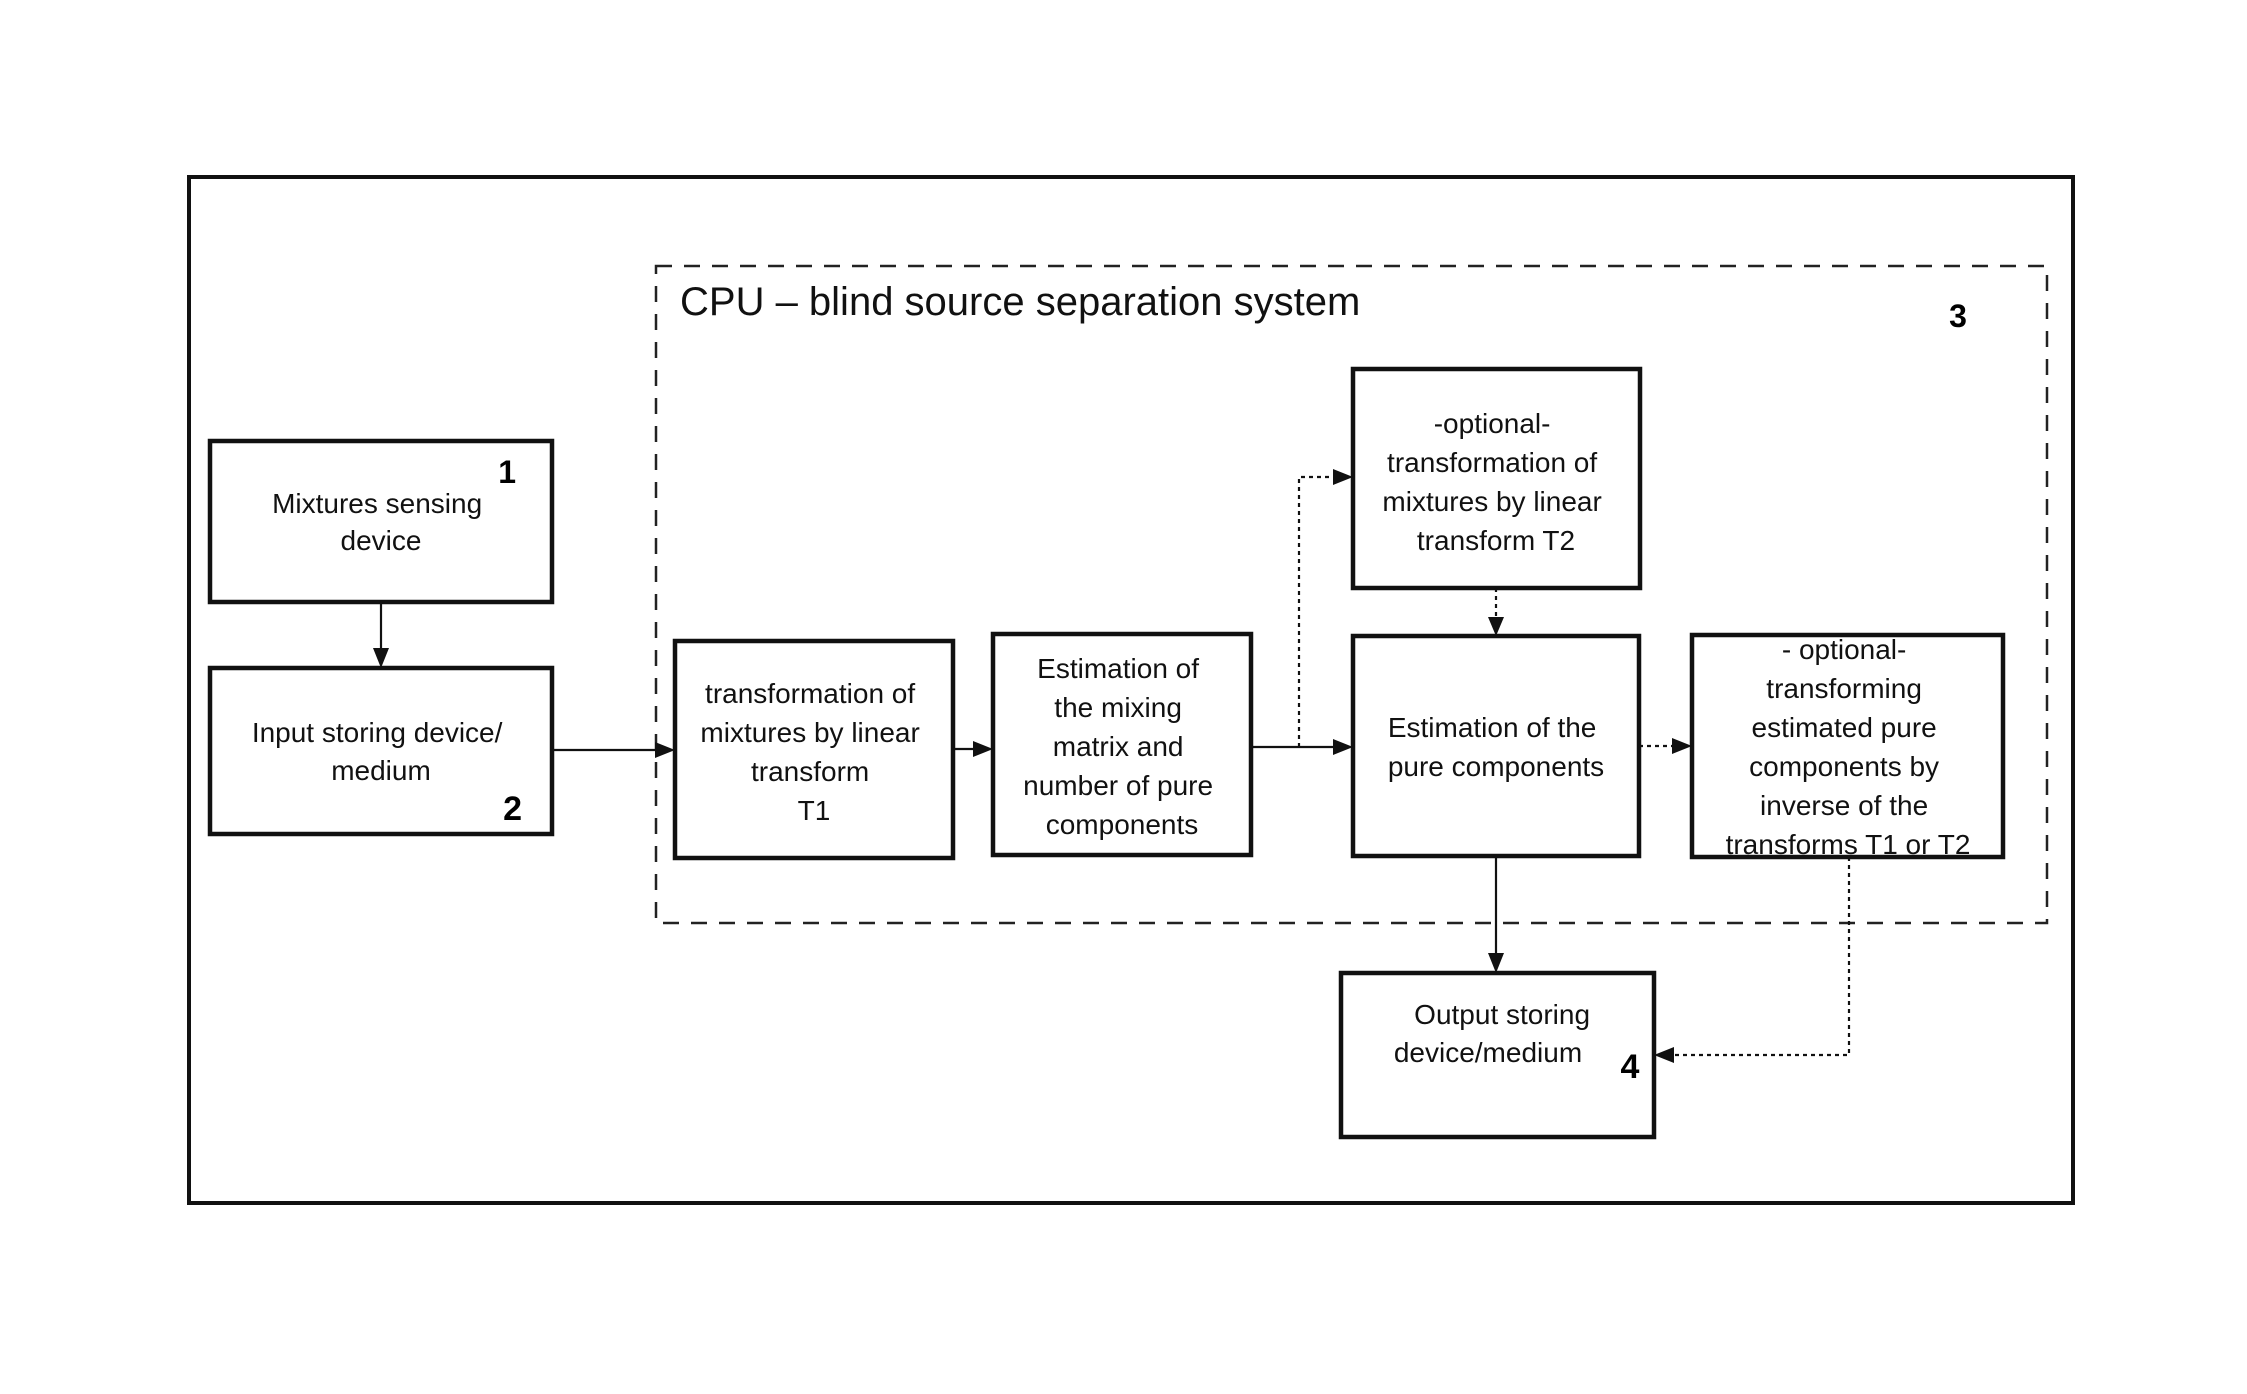  Describe the element at coordinates (1497, 1055) in the screenshot. I see `block-output-storing-device: Output storing device/medium 4` at that location.